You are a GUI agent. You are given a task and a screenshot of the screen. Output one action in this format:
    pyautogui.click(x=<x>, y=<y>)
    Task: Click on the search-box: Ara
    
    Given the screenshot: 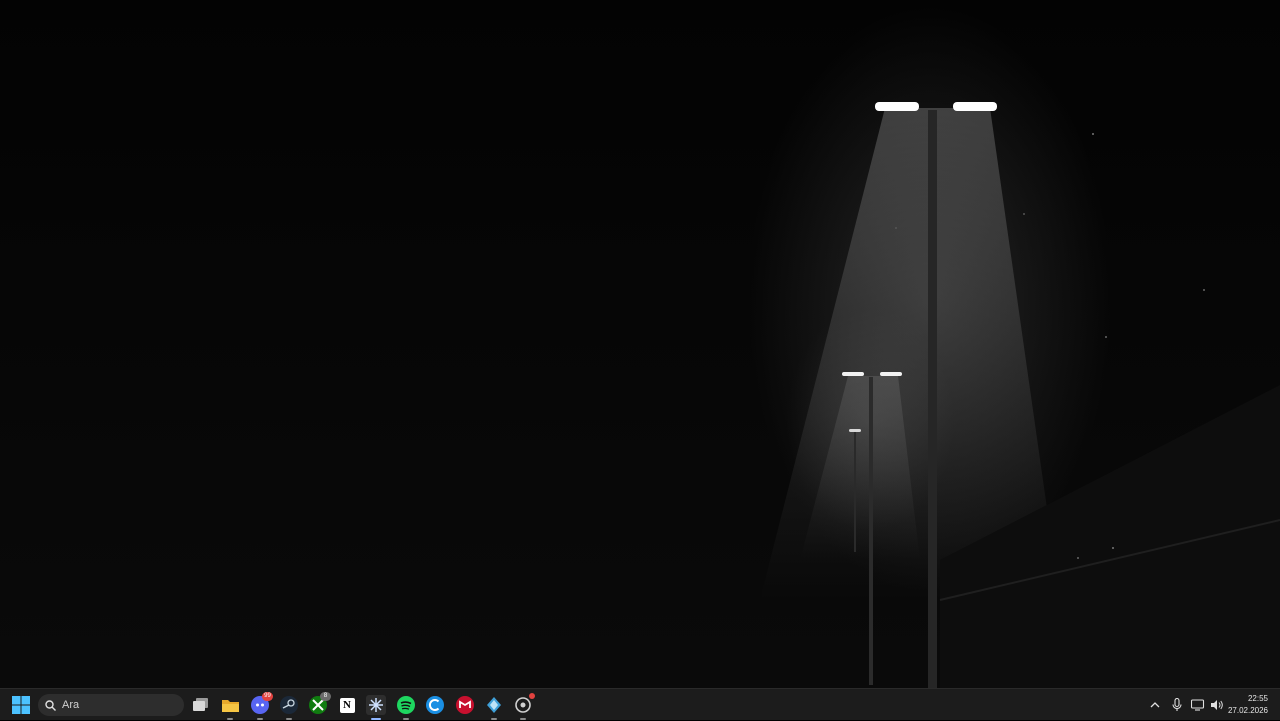 What is the action you would take?
    pyautogui.click(x=111, y=705)
    